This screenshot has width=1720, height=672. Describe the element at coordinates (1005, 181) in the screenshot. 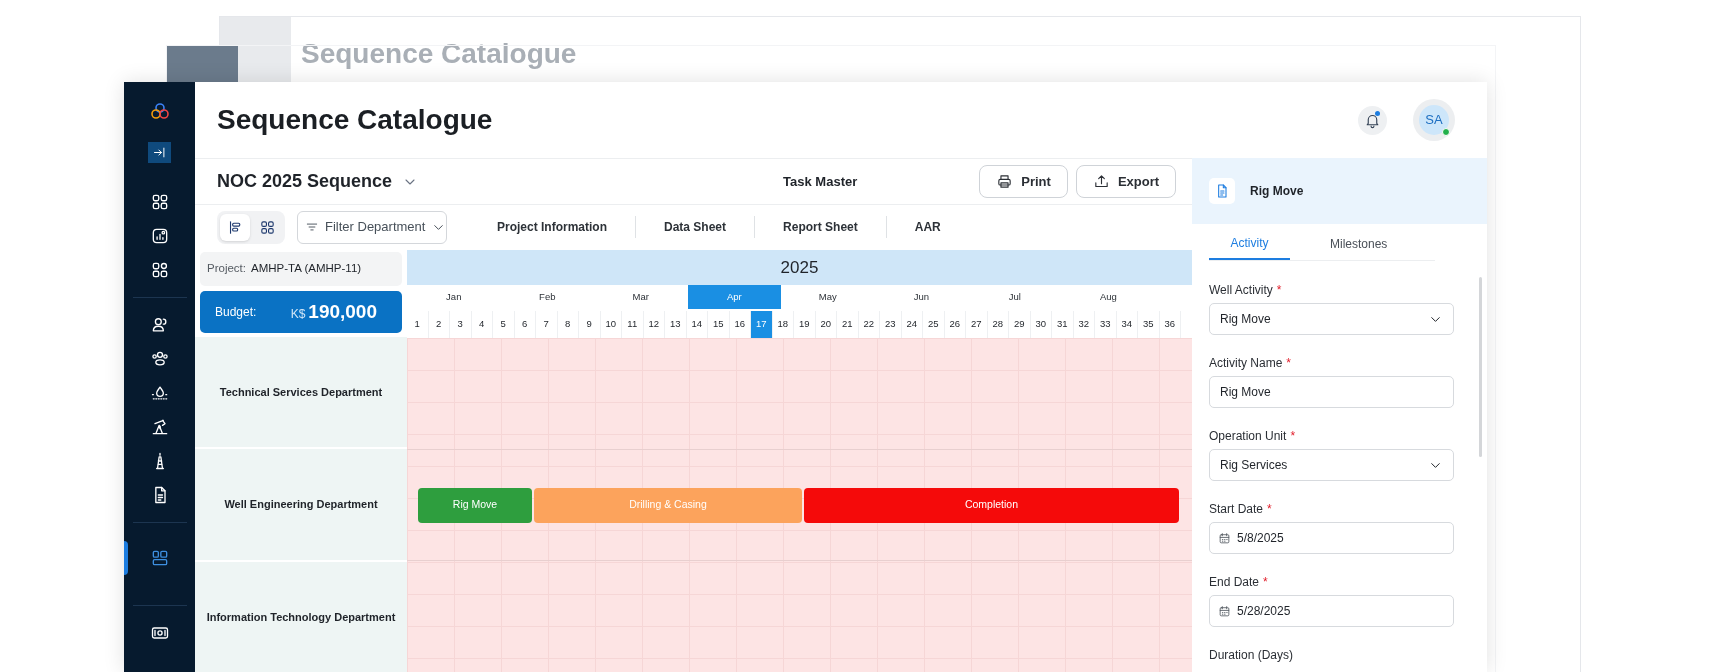

I see `printer-icon` at that location.